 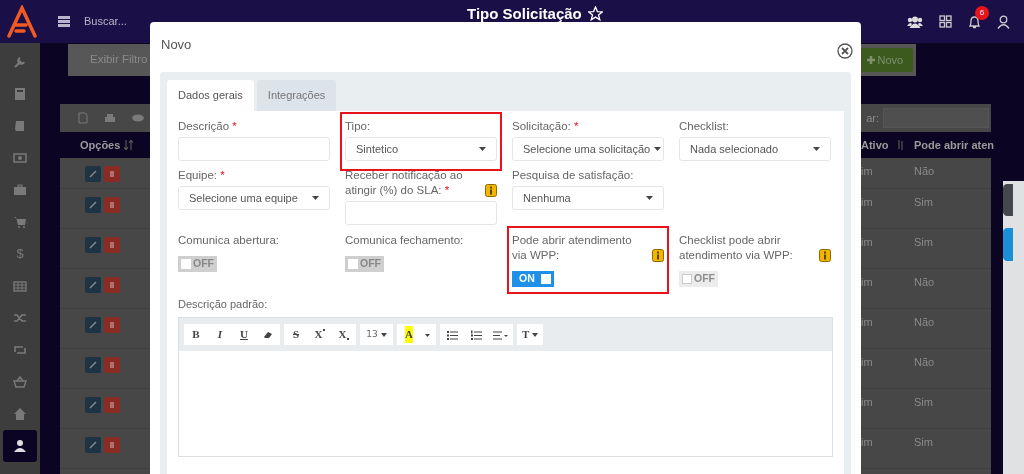 What do you see at coordinates (870, 60) in the screenshot?
I see `plus-icon` at bounding box center [870, 60].